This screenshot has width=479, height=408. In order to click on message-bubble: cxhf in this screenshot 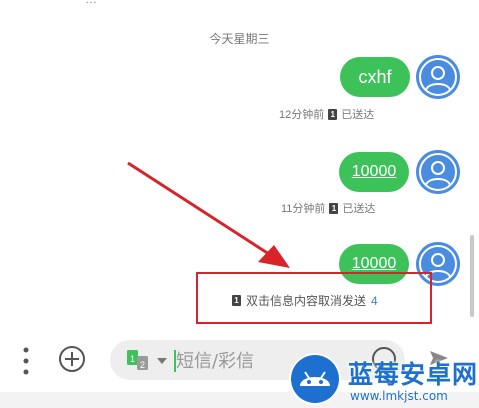, I will do `click(375, 77)`.